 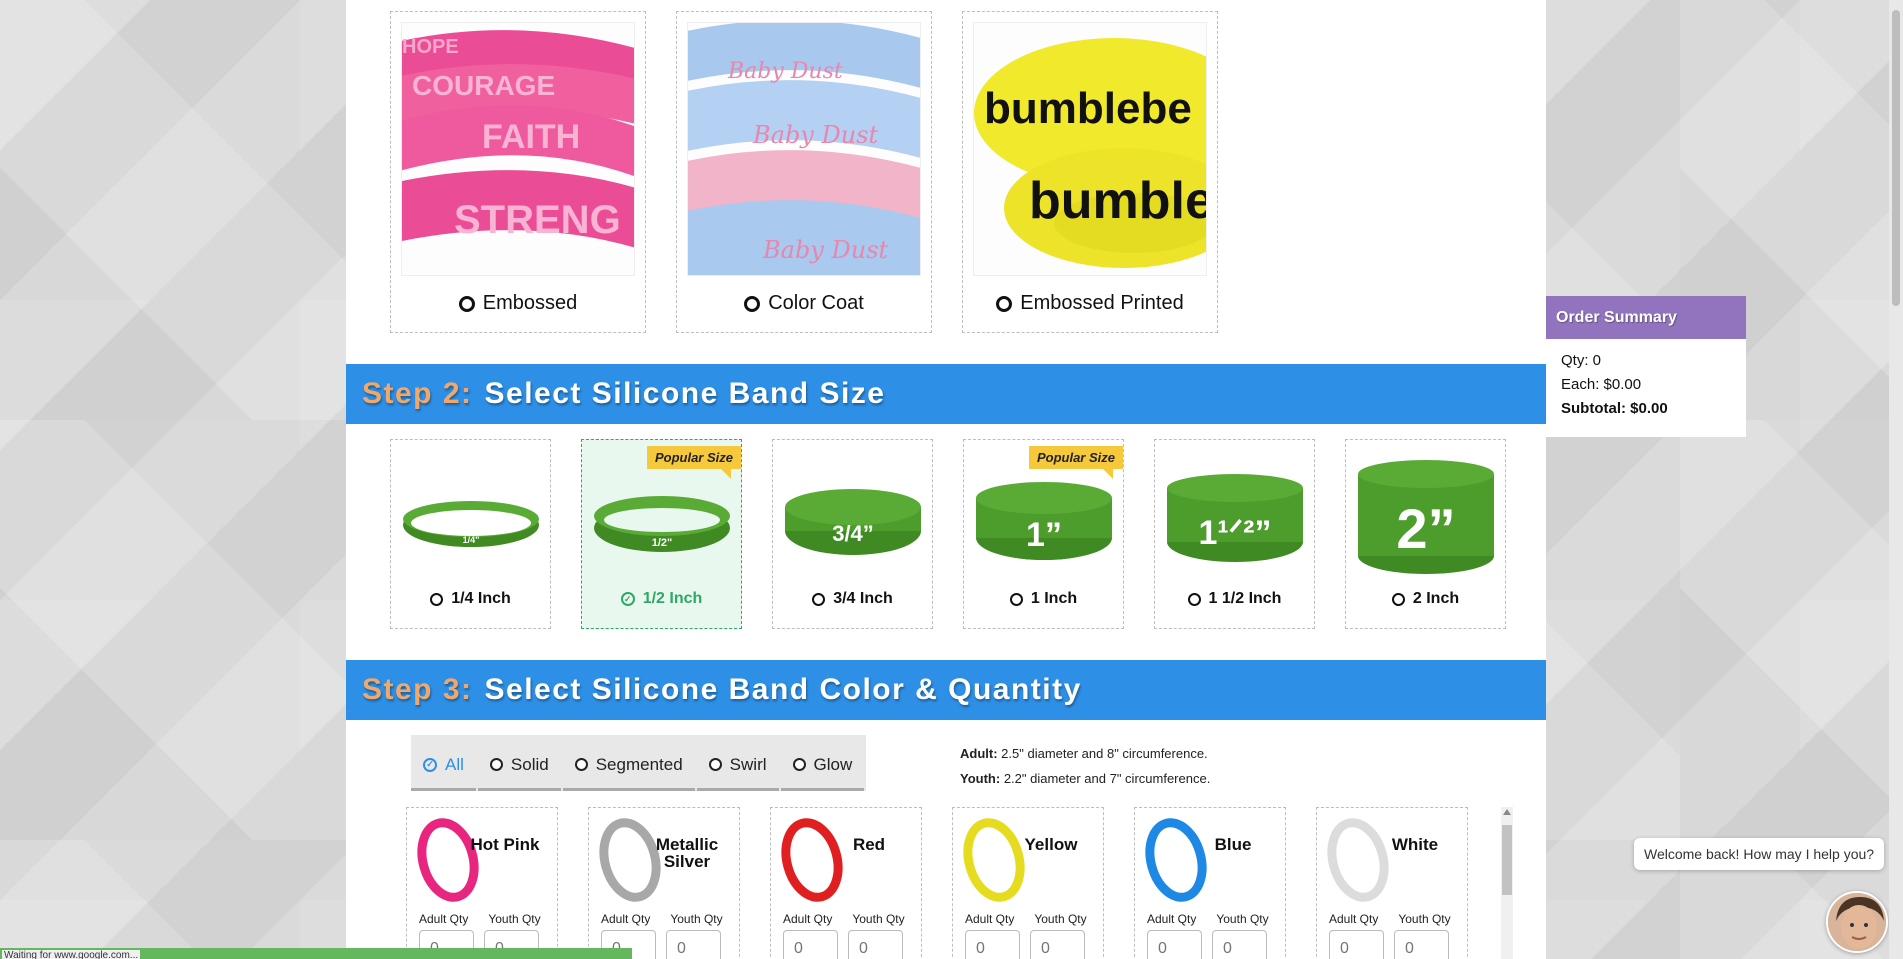 I want to click on order-summary-title: Order Summary, so click(x=1646, y=317).